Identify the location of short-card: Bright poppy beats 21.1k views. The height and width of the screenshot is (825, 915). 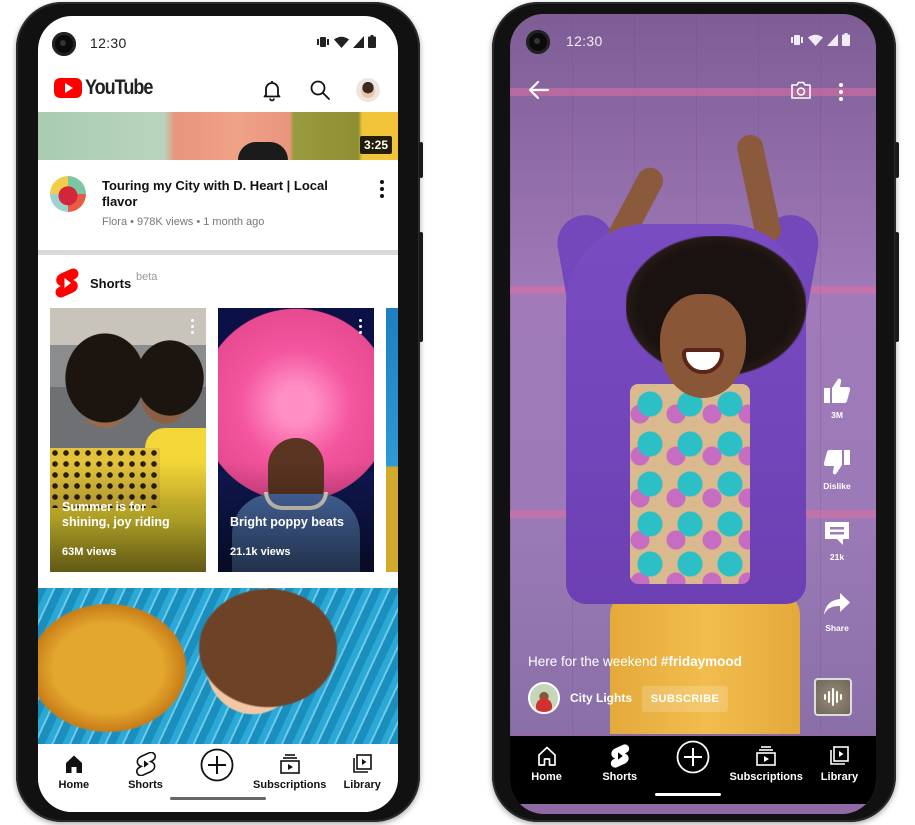
(296, 440).